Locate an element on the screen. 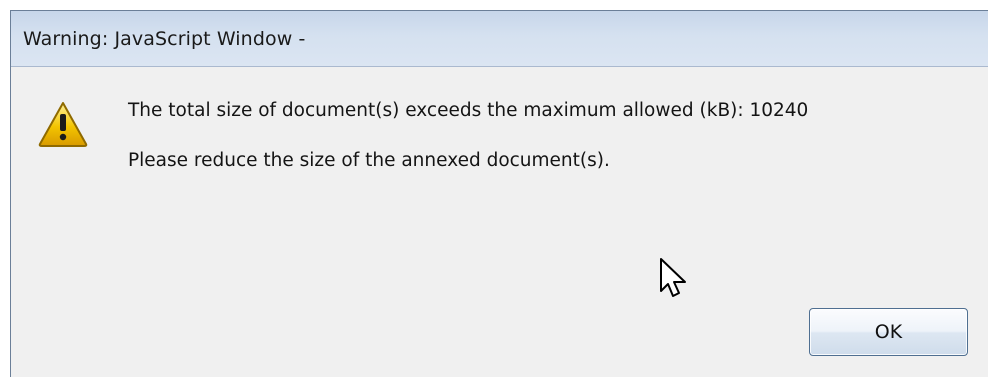 The width and height of the screenshot is (992, 377). warning-icon is located at coordinates (63, 124).